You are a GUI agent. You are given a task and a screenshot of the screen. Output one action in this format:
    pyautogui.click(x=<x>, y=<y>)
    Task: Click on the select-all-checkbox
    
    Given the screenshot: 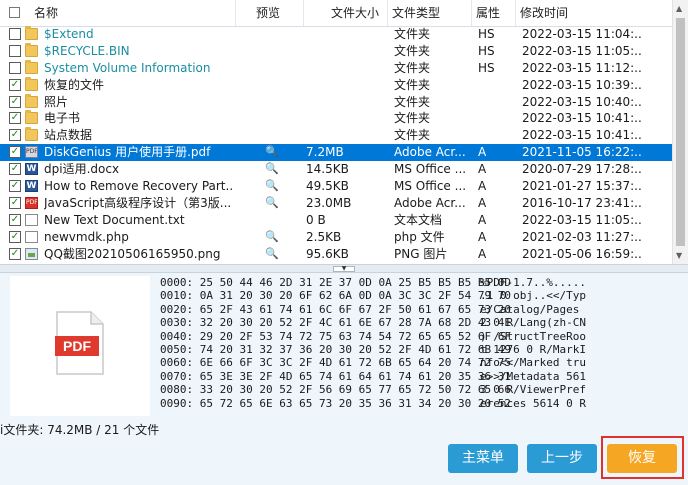 What is the action you would take?
    pyautogui.click(x=14, y=12)
    